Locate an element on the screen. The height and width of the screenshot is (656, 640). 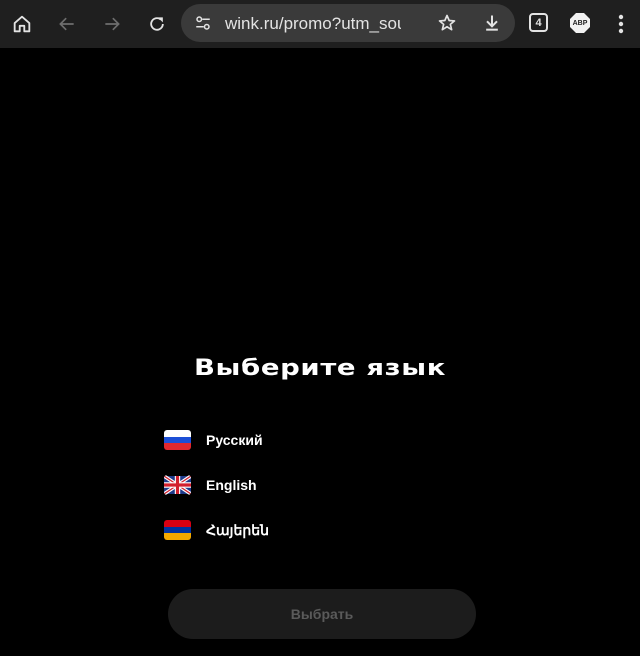
more-vertical-icon is located at coordinates (621, 24).